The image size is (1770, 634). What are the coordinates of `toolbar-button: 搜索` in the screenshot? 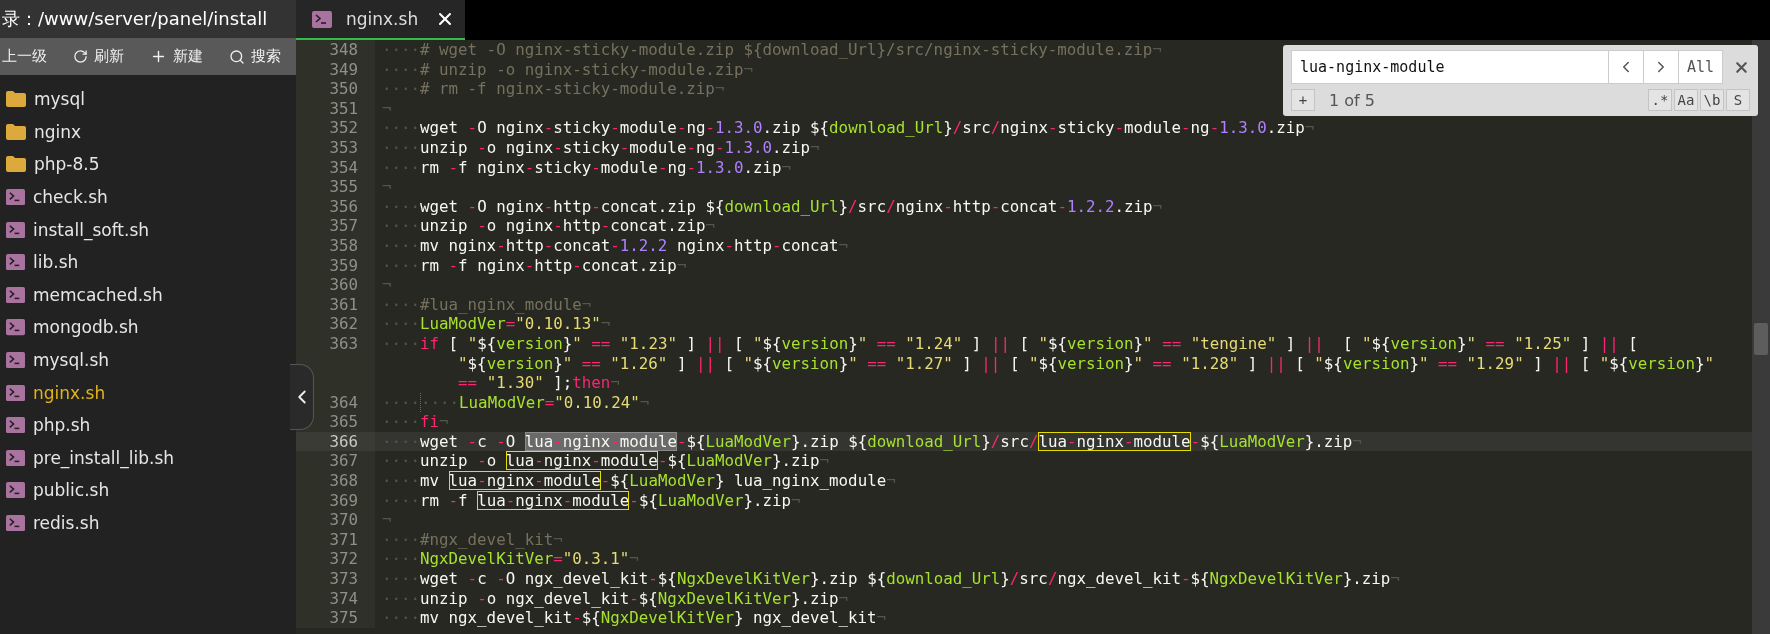 It's located at (255, 56).